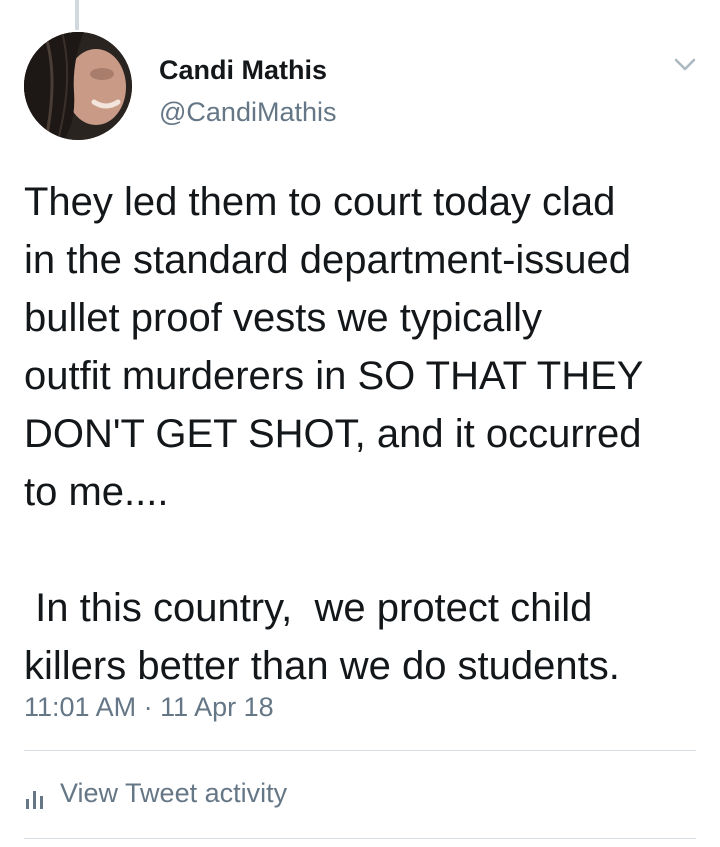 This screenshot has width=720, height=847. I want to click on chevron-down-icon, so click(685, 64).